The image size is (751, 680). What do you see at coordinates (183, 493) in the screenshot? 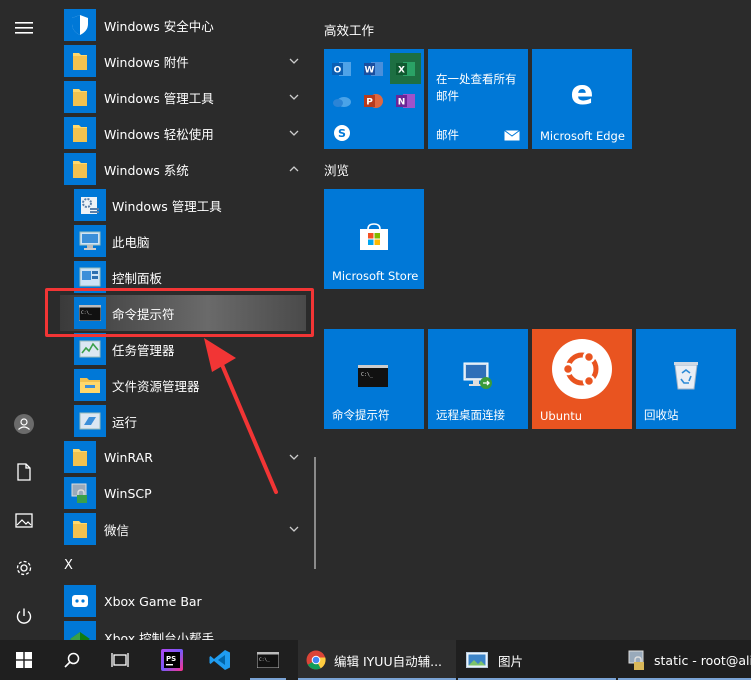
I see `app-list-item: WinSCP` at bounding box center [183, 493].